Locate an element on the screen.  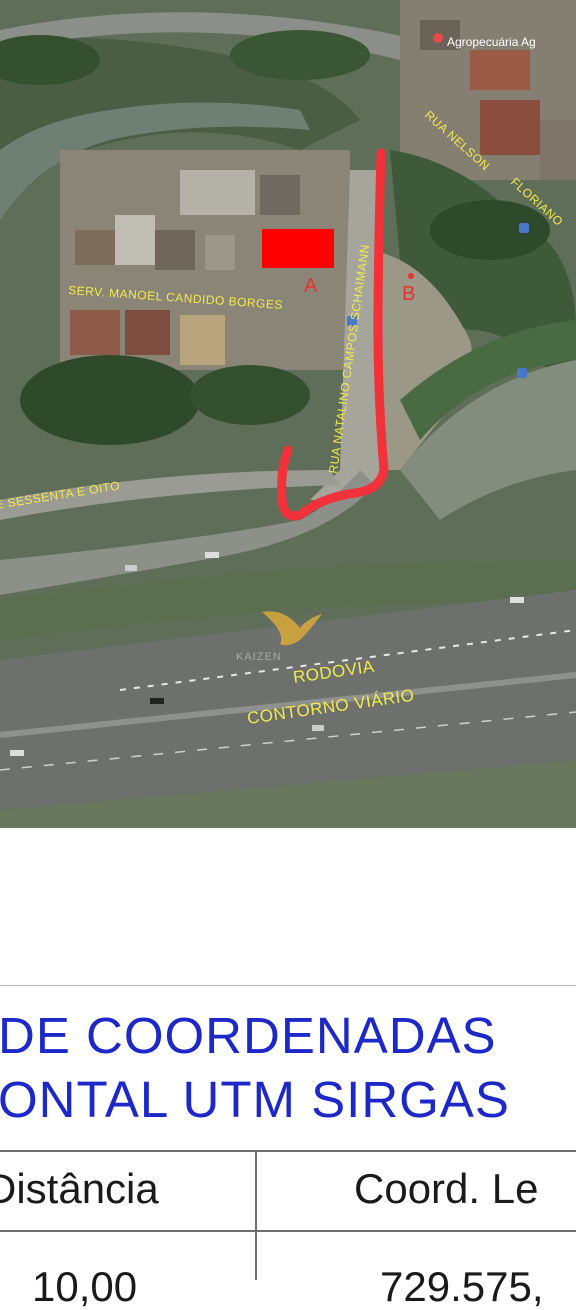
poi-label: Agropecuária Ag is located at coordinates (491, 42).